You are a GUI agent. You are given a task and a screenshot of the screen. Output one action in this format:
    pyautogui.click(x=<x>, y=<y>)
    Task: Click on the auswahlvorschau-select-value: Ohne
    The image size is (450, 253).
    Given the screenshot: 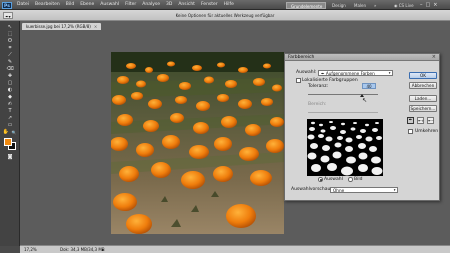 What is the action you would take?
    pyautogui.click(x=339, y=190)
    